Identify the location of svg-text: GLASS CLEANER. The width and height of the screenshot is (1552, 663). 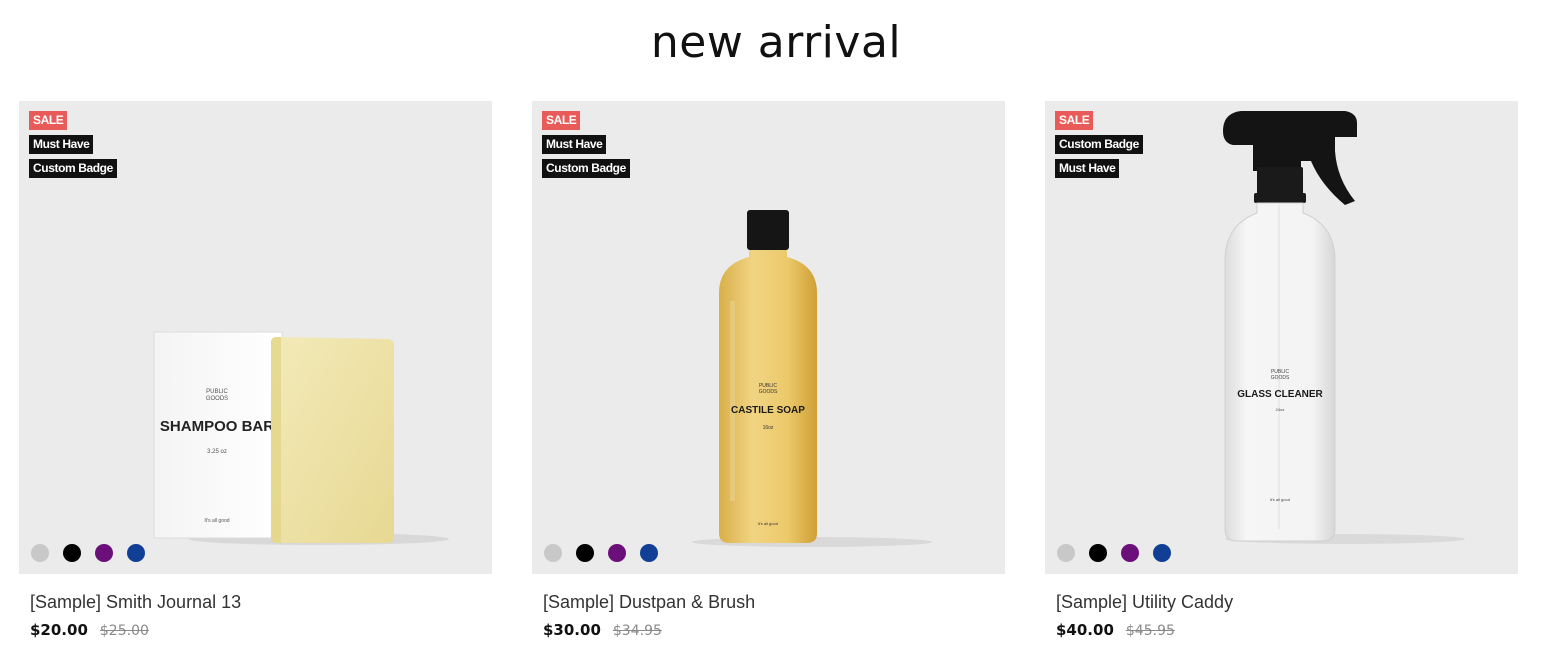
(1280, 394).